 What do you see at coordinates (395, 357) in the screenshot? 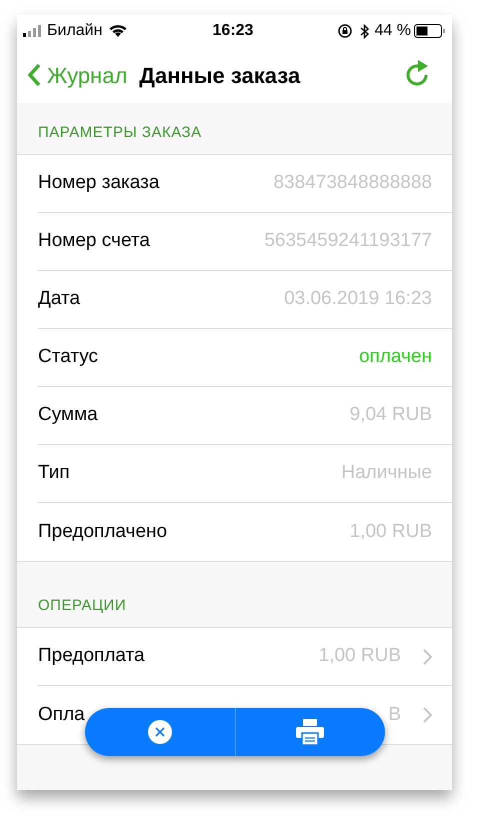
I see `row-value: оплачен` at bounding box center [395, 357].